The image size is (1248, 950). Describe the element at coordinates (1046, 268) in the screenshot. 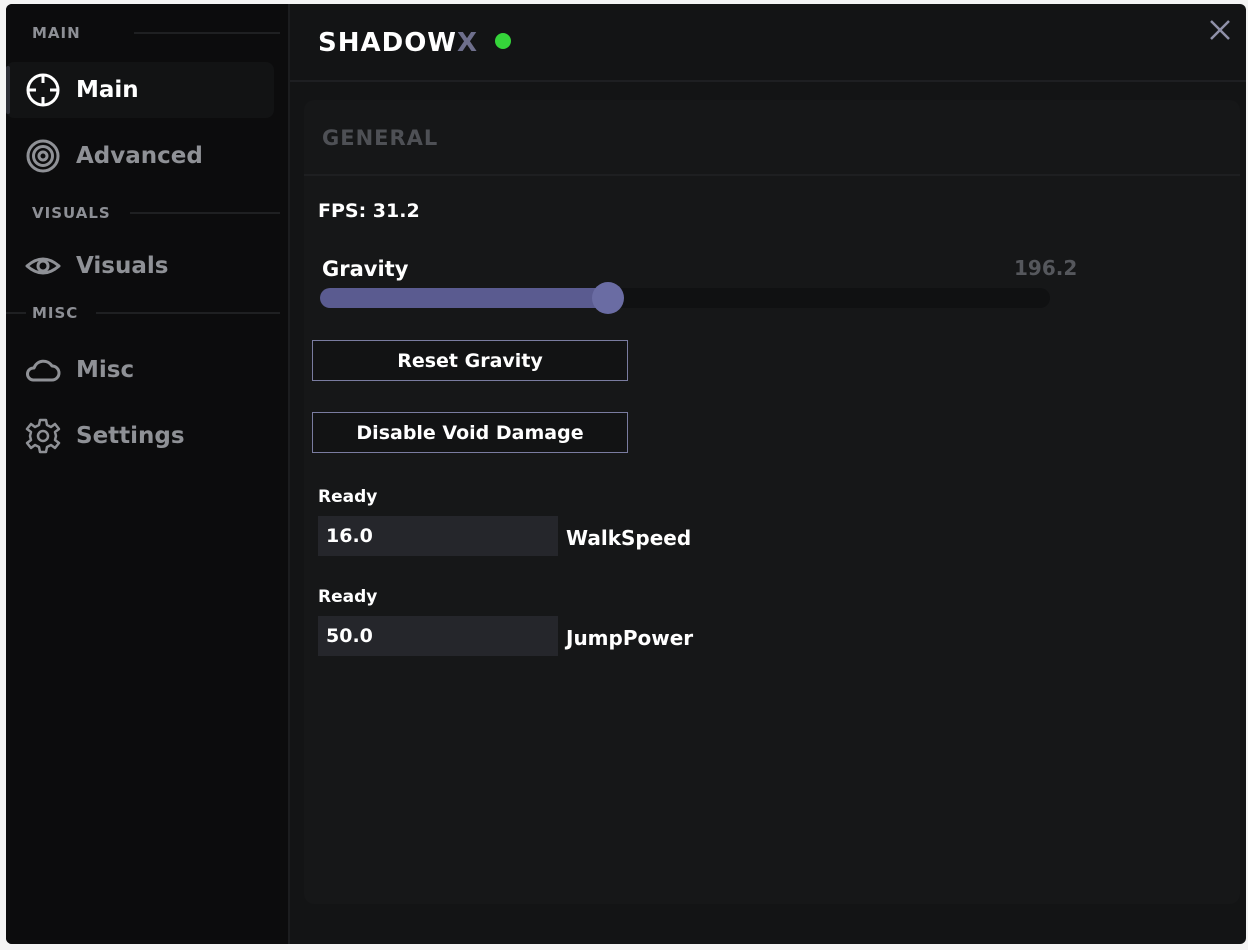

I see `gravity-value: 196.2` at that location.